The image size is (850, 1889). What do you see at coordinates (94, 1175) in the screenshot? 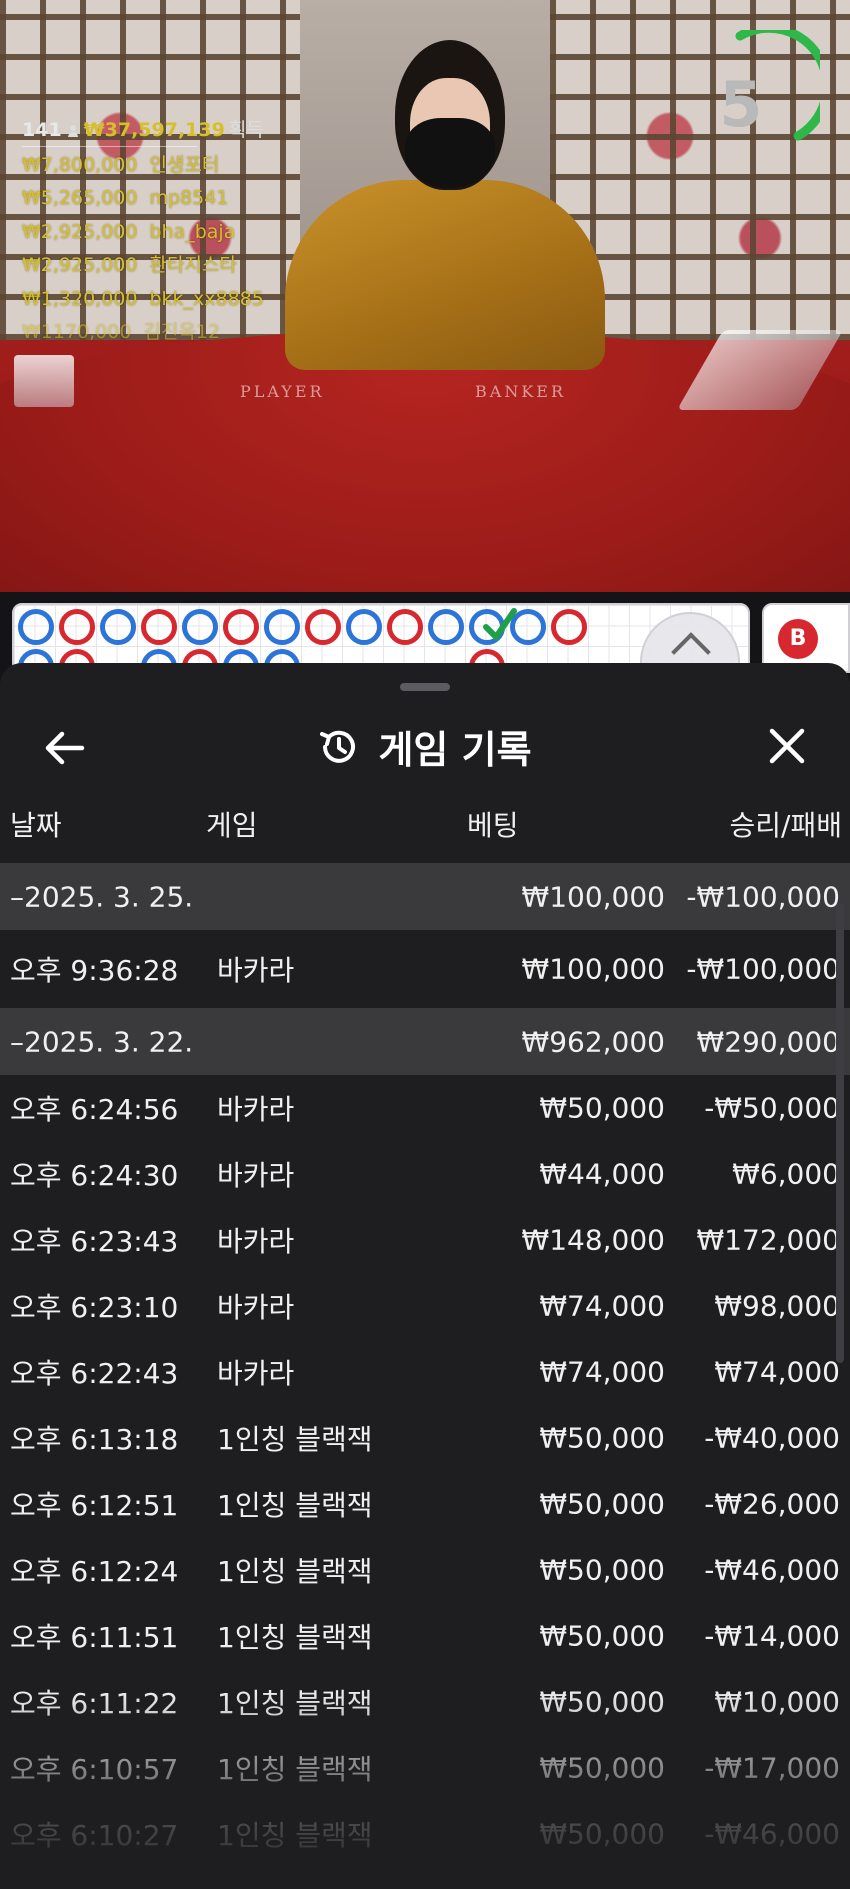
I see `row-time: 오후 6:24:30` at bounding box center [94, 1175].